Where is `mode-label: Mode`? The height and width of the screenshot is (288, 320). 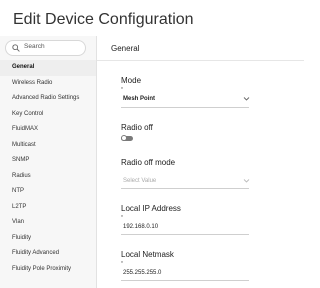
mode-label: Mode is located at coordinates (131, 80).